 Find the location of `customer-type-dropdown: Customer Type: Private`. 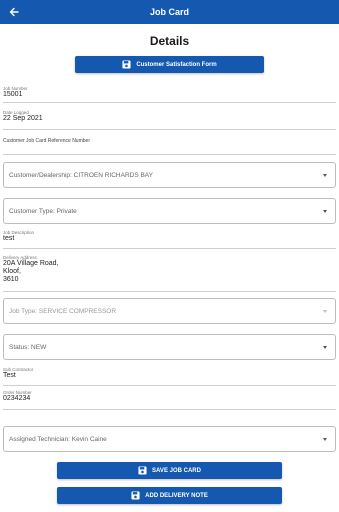

customer-type-dropdown: Customer Type: Private is located at coordinates (169, 211).